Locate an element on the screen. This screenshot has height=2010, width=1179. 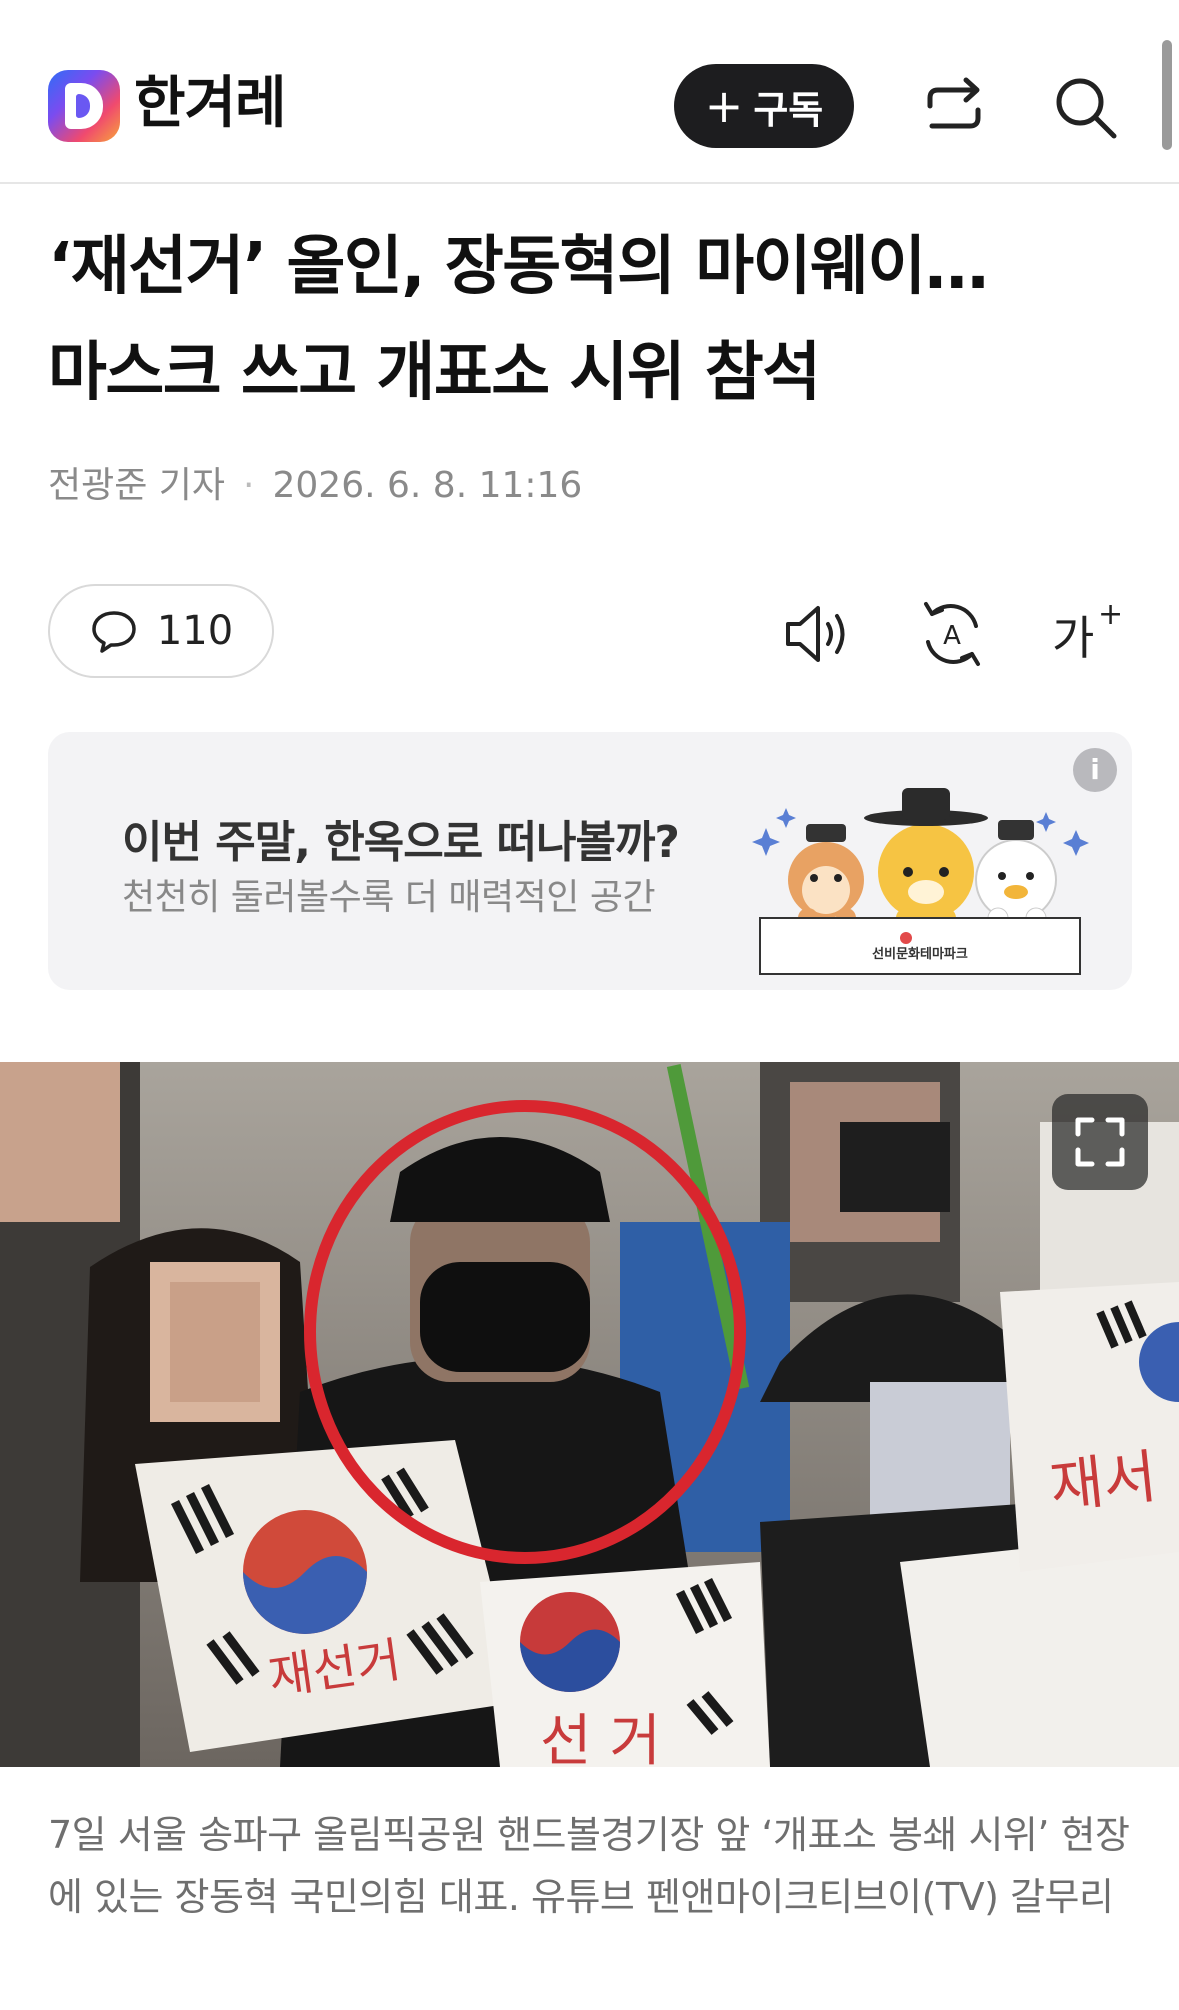
article-title-line-2: 마스크 쓰고 개표소 시위 참석 is located at coordinates (434, 373).